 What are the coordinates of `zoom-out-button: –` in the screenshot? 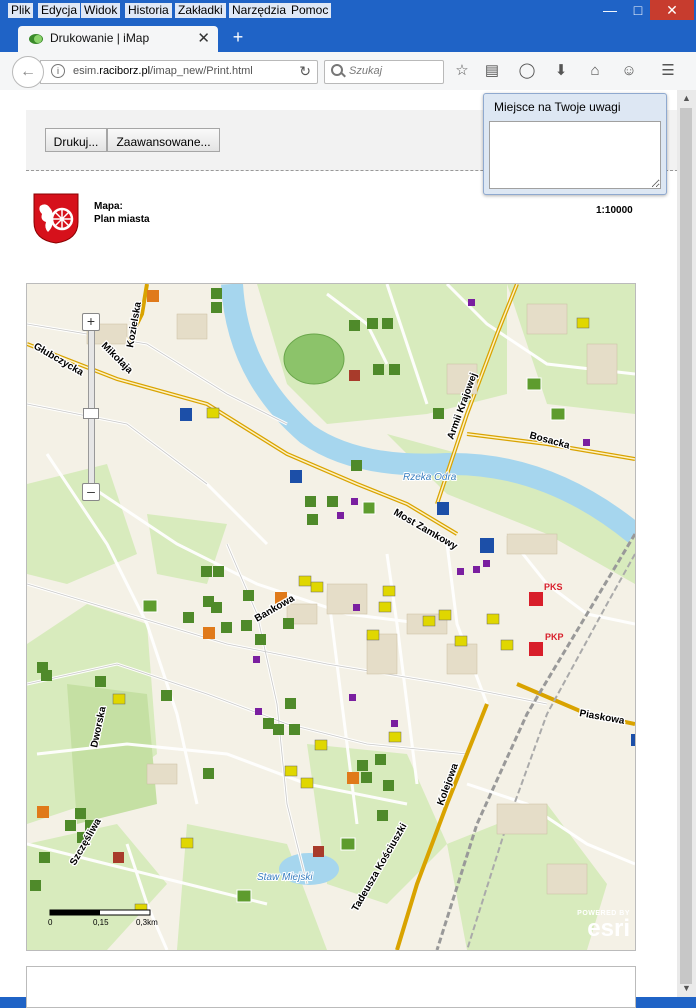 It's located at (91, 492).